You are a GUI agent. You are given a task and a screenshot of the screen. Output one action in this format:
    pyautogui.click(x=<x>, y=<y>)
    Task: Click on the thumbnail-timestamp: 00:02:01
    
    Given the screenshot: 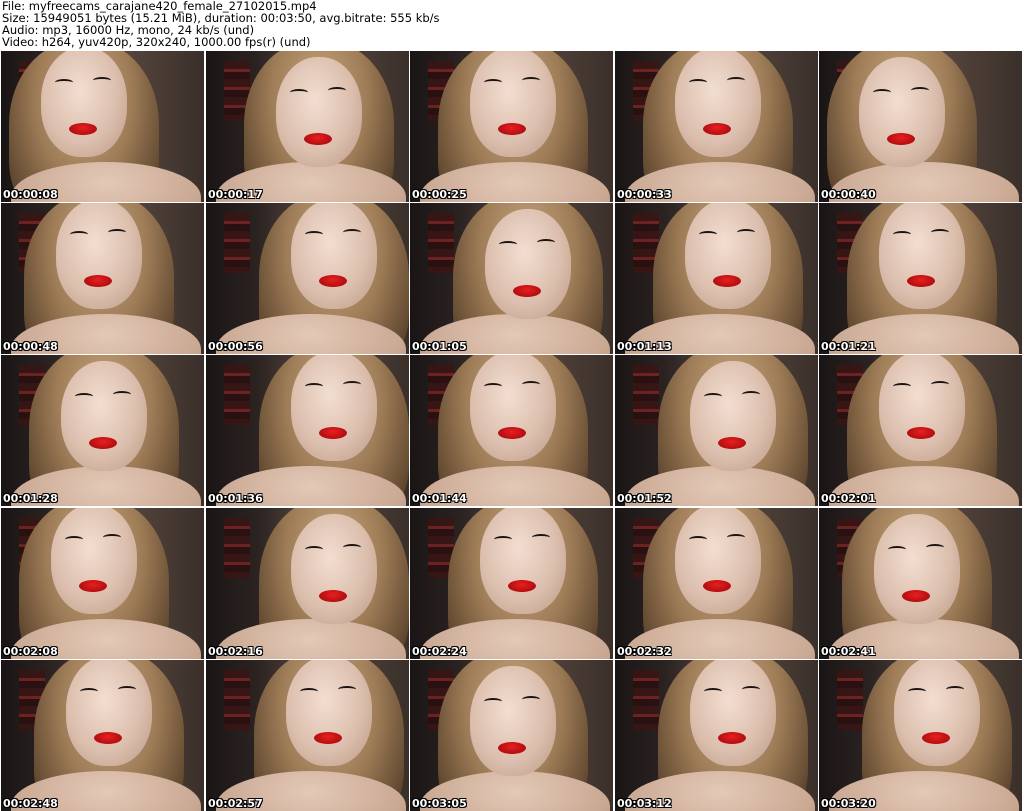 What is the action you would take?
    pyautogui.click(x=848, y=498)
    